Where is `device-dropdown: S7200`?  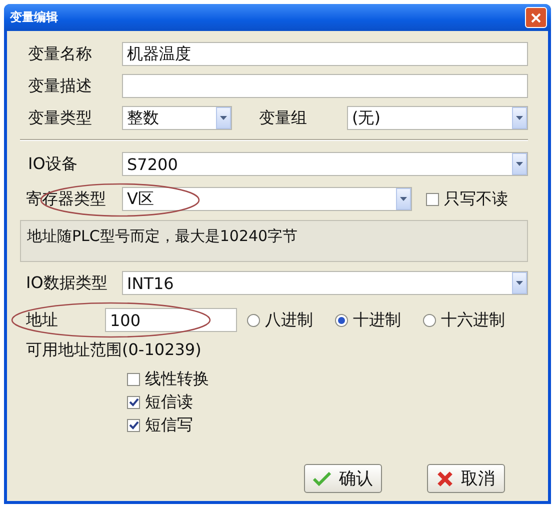 device-dropdown: S7200 is located at coordinates (325, 164).